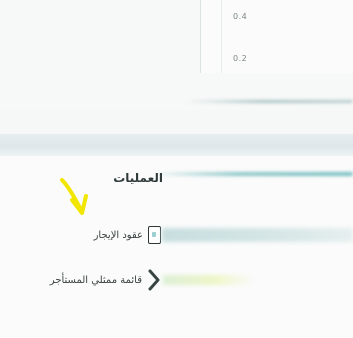 The image size is (353, 338). Describe the element at coordinates (138, 178) in the screenshot. I see `operations-title: العمليات` at that location.